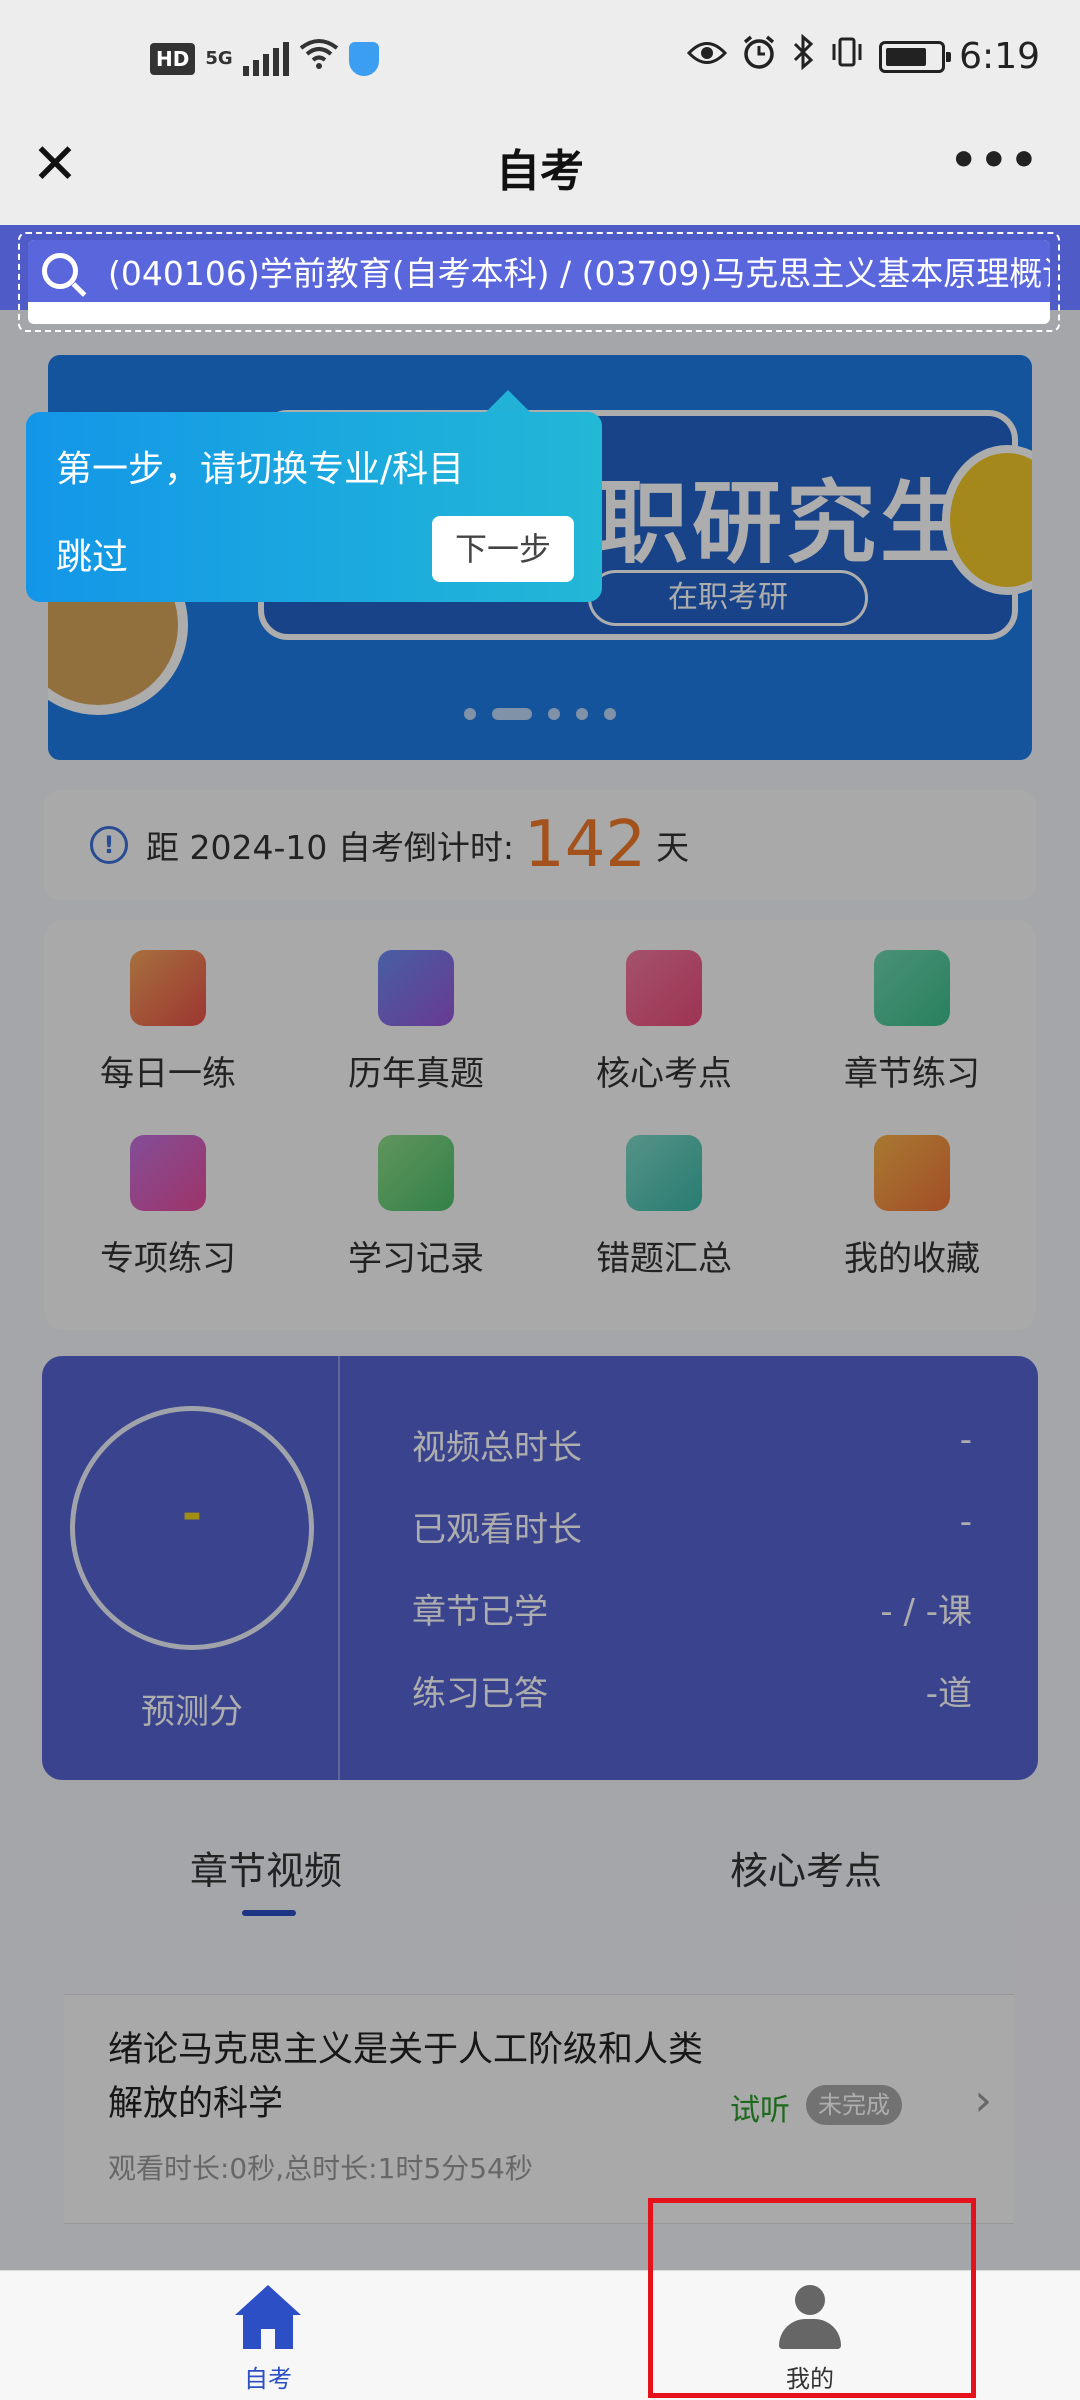 The image size is (1080, 2400). Describe the element at coordinates (219, 58) in the screenshot. I see `network-type: 5G` at that location.